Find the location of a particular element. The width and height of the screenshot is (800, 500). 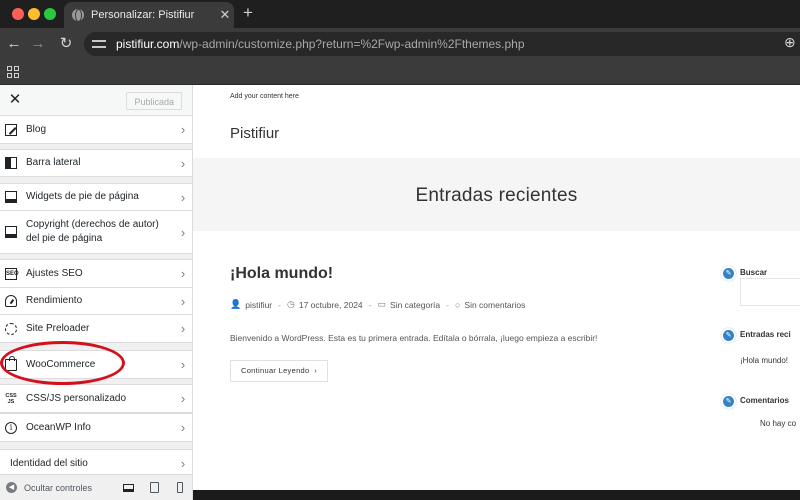

section-label: OceanWP Info is located at coordinates (58, 427).